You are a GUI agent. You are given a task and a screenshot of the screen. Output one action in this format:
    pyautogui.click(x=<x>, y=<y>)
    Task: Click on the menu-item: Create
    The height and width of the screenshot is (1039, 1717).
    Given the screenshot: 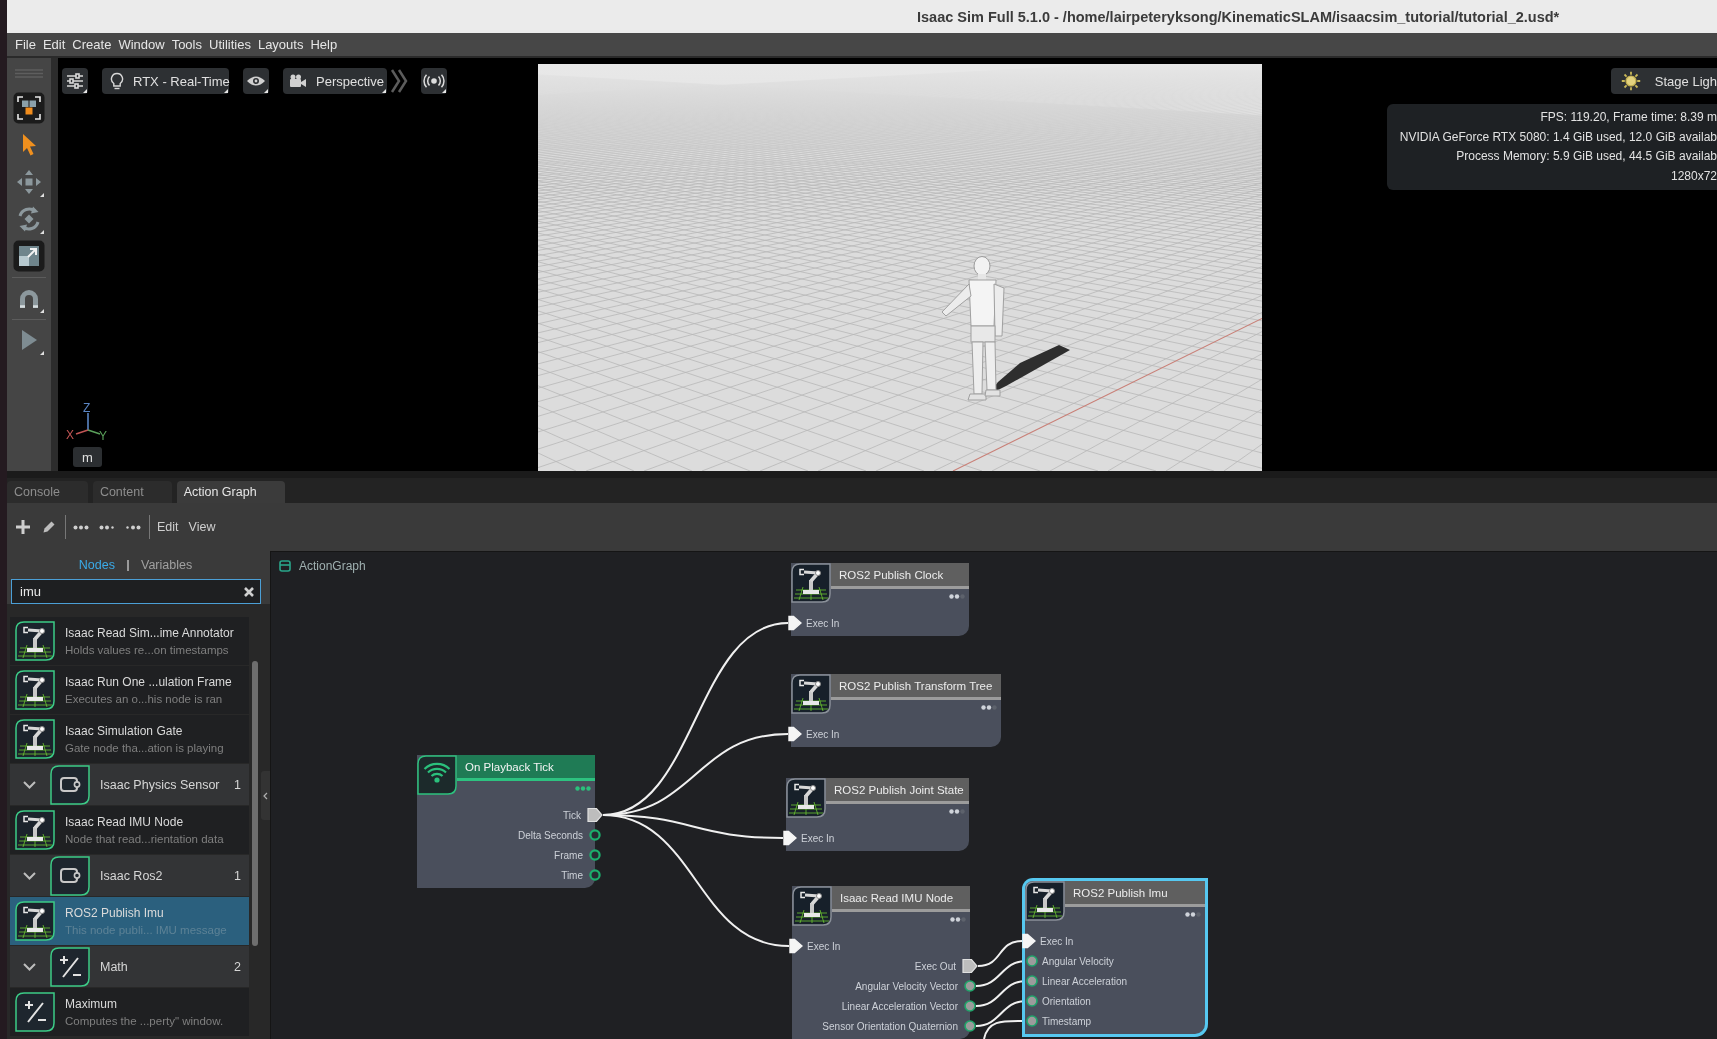 What is the action you would take?
    pyautogui.click(x=92, y=44)
    